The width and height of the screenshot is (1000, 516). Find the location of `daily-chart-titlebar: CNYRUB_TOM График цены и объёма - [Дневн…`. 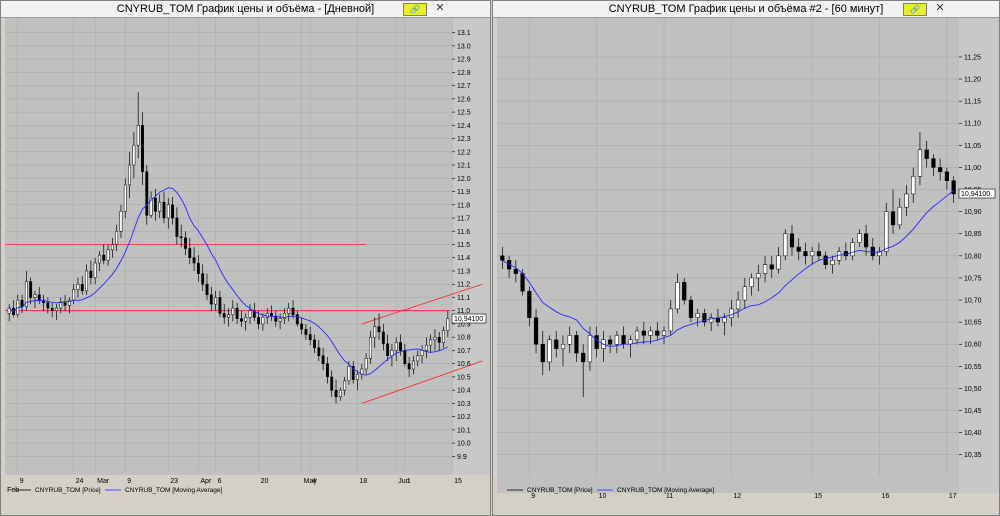

daily-chart-titlebar: CNYRUB_TOM График цены и объёма - [Дневн… is located at coordinates (245, 9).